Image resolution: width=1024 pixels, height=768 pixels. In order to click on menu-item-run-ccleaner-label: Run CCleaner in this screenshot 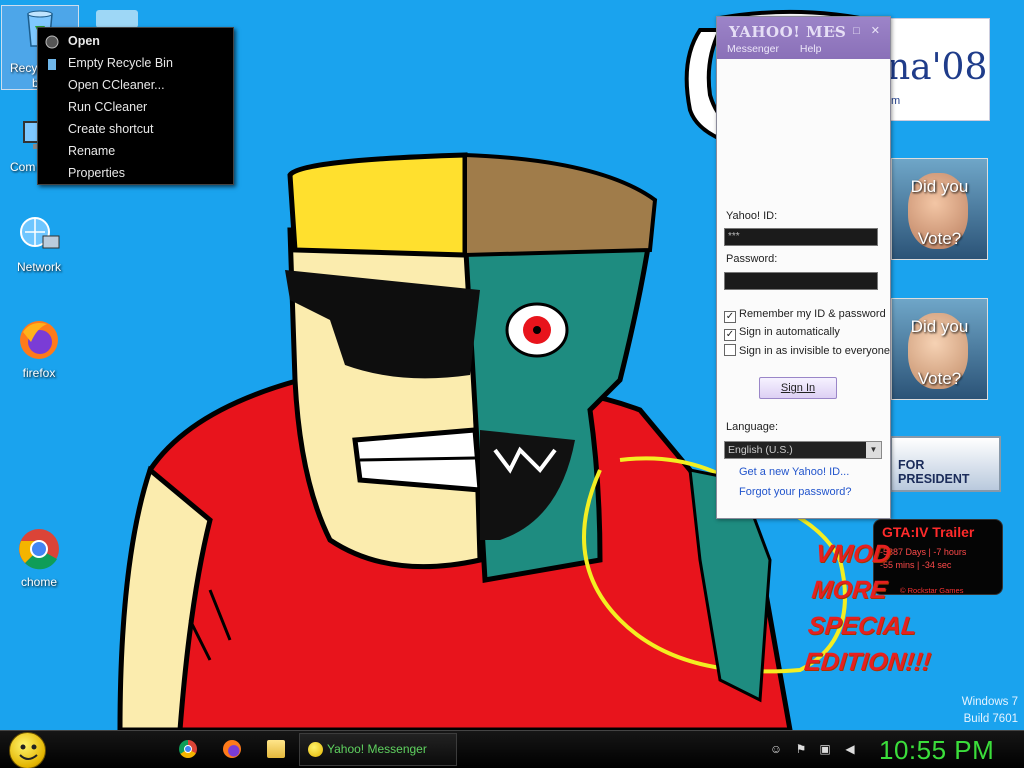, I will do `click(108, 107)`.